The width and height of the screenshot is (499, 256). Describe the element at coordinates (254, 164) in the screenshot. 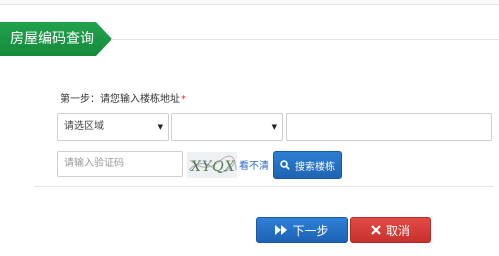

I see `refresh-captcha-link: 看不清` at that location.